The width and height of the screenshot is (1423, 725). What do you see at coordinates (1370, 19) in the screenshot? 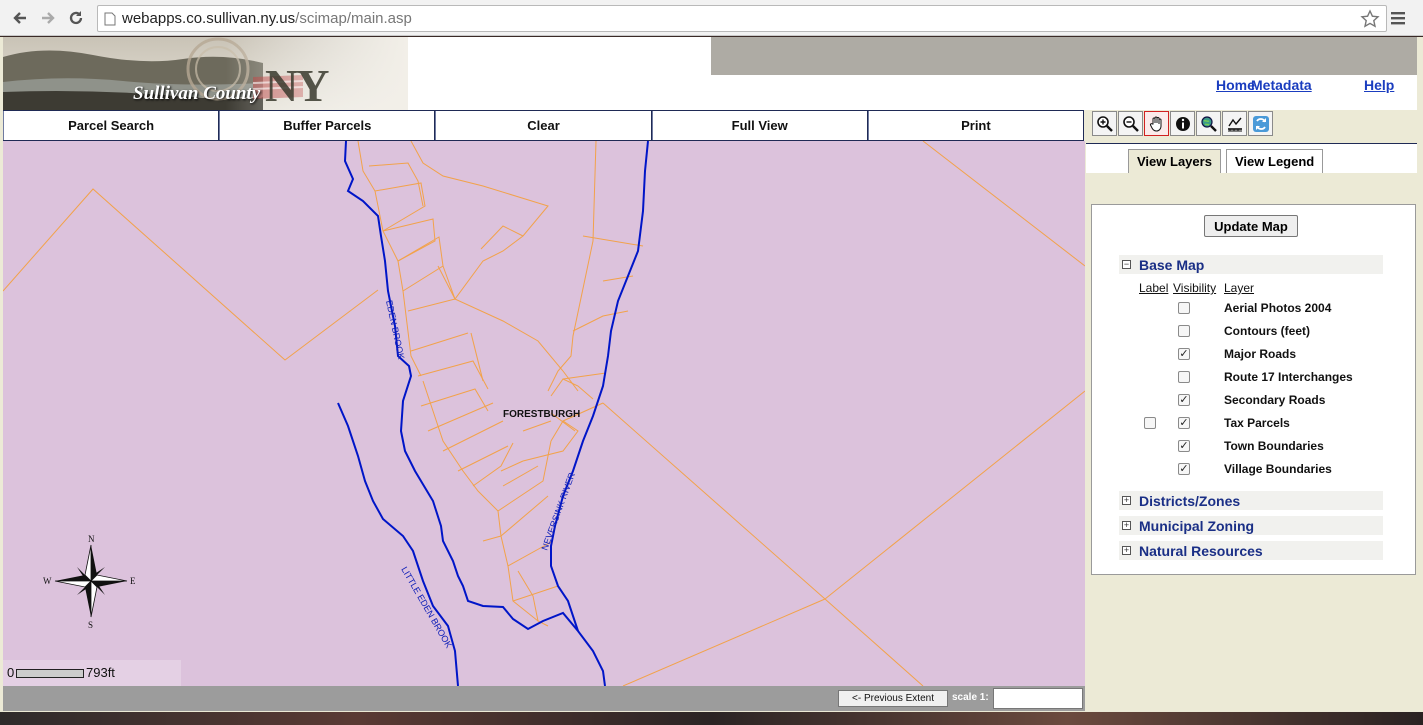
I see `bookmark-star-icon` at bounding box center [1370, 19].